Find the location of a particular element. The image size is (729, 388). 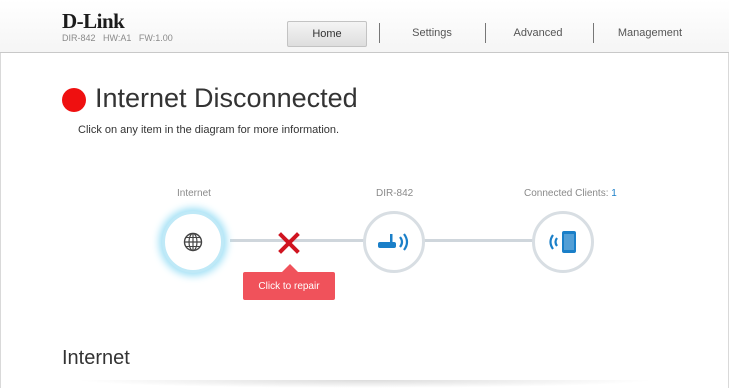

internet-node is located at coordinates (193, 242).